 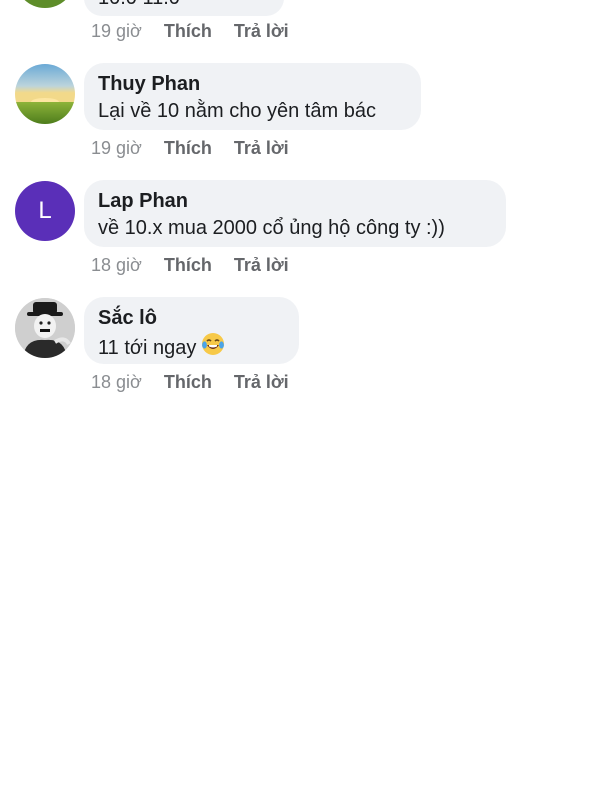 I want to click on comment-author: Thuy Phan, so click(x=252, y=84).